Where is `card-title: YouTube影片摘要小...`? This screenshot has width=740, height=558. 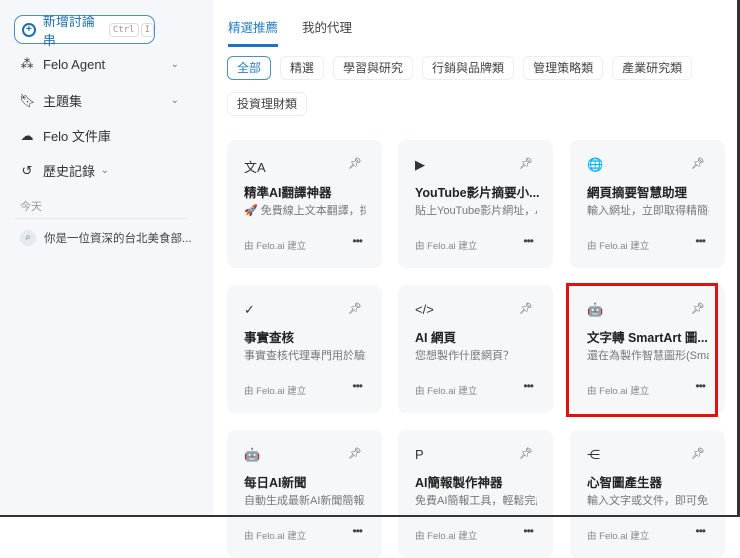 card-title: YouTube影片摘要小... is located at coordinates (477, 193).